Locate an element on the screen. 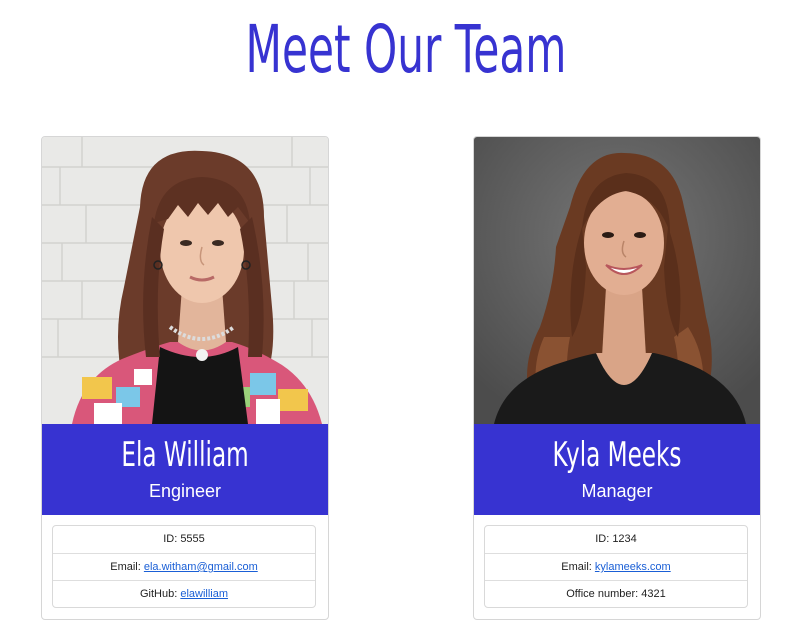 The image size is (800, 643). employee-header: Ela William Engineer is located at coordinates (185, 469).